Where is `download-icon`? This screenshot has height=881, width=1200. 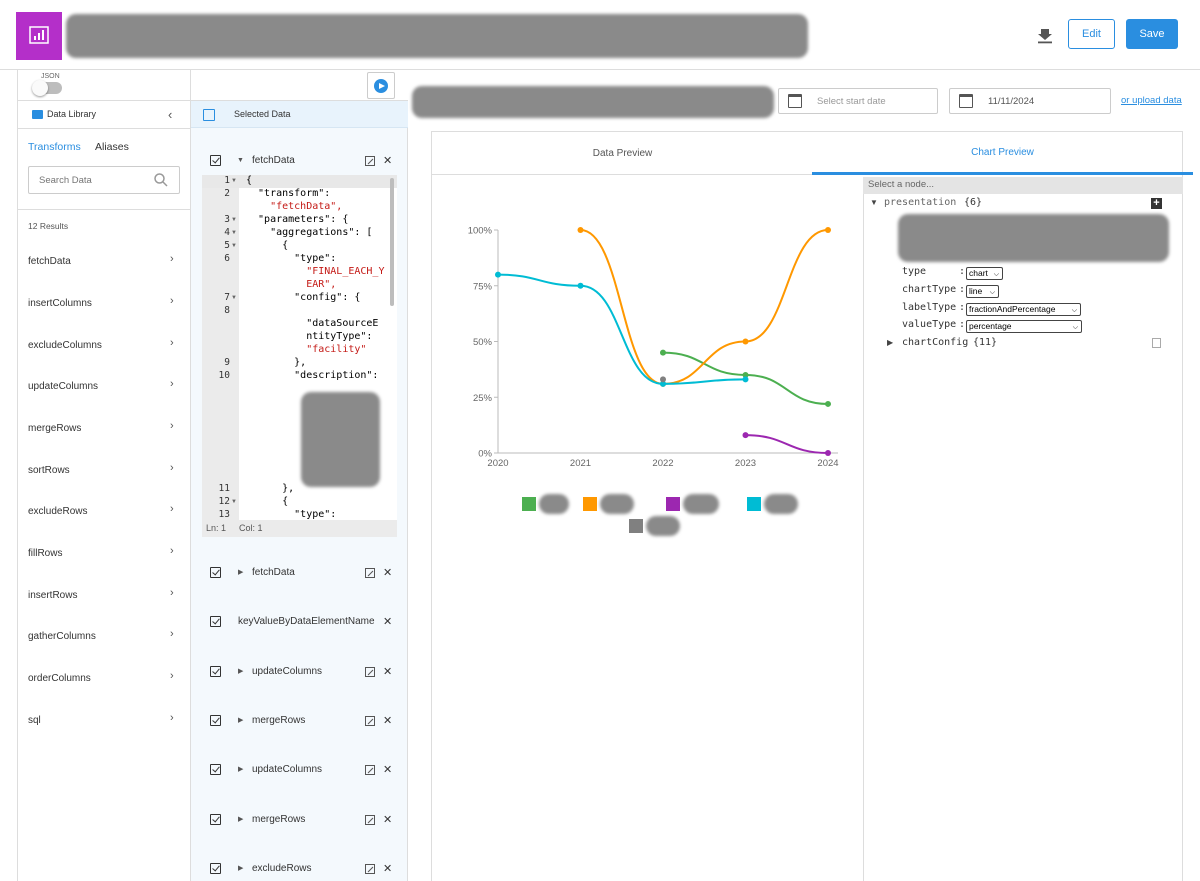
download-icon is located at coordinates (1045, 36).